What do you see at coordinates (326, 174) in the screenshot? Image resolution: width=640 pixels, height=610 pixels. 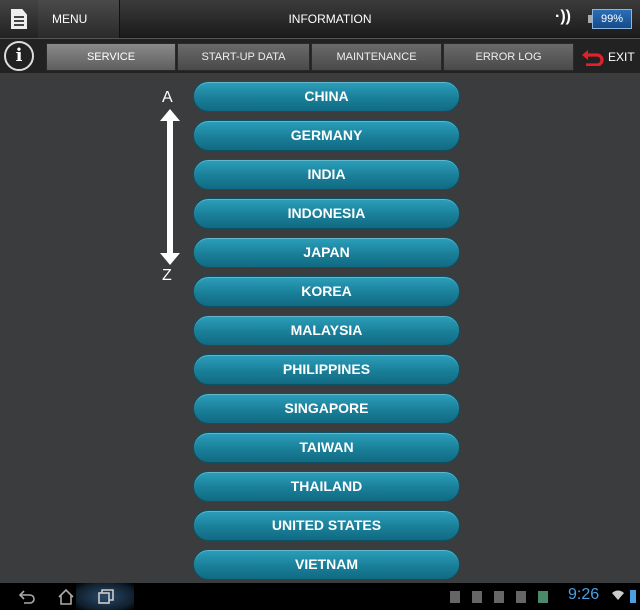 I see `country-button-india: INDIA` at bounding box center [326, 174].